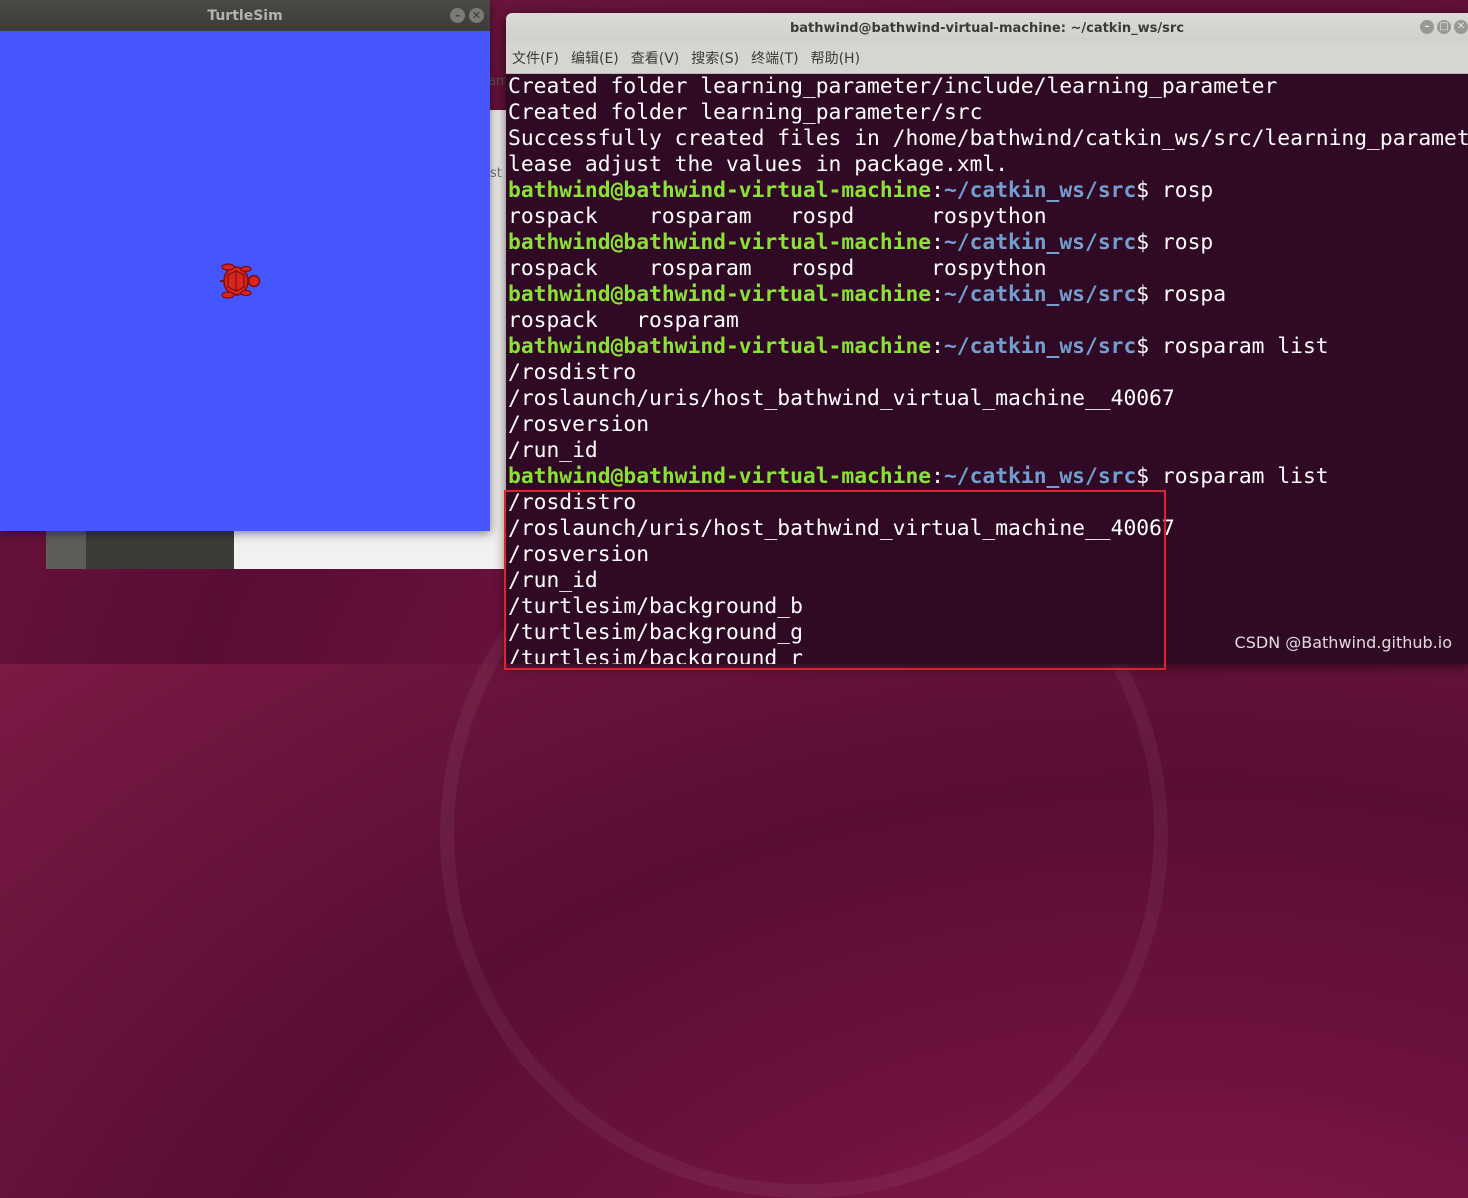  I want to click on watermark: CSDN @Bathwind.github.io, so click(1343, 642).